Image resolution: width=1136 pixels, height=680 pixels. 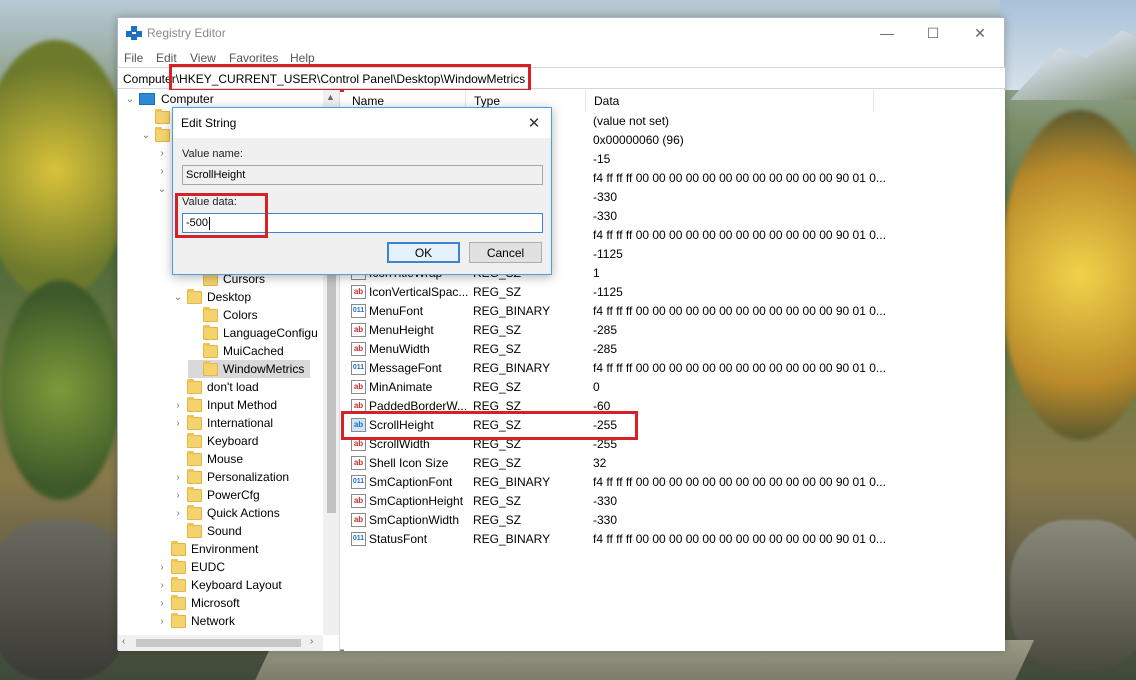 I want to click on value-row: abMinAnimateREG_SZ0, so click(x=674, y=387).